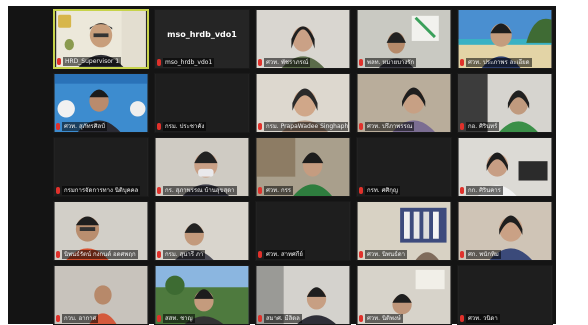 The height and width of the screenshot is (325, 588). What do you see at coordinates (101, 295) in the screenshot?
I see `participant-tile: กวบ. อากาศ` at bounding box center [101, 295].